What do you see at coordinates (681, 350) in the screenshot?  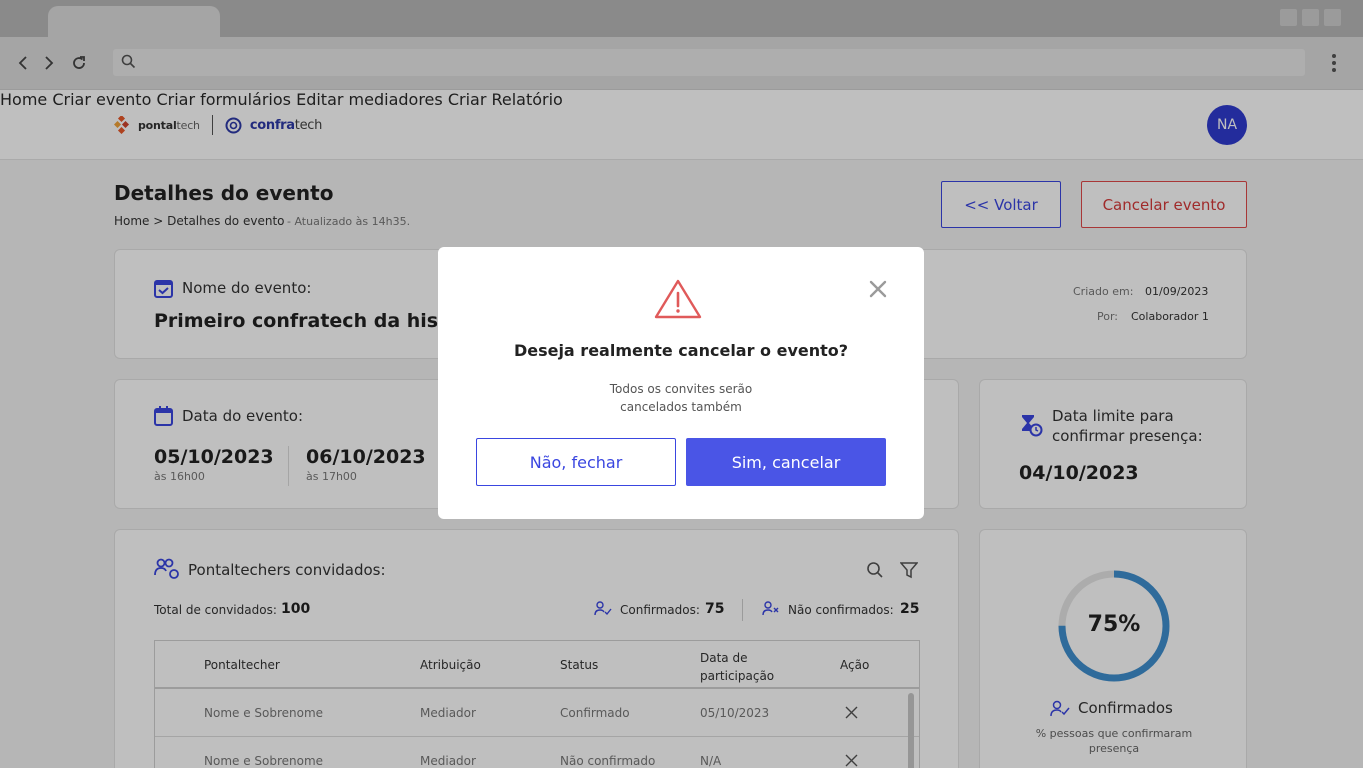 I see `modal-title: Deseja realmente cancelar o evento?` at bounding box center [681, 350].